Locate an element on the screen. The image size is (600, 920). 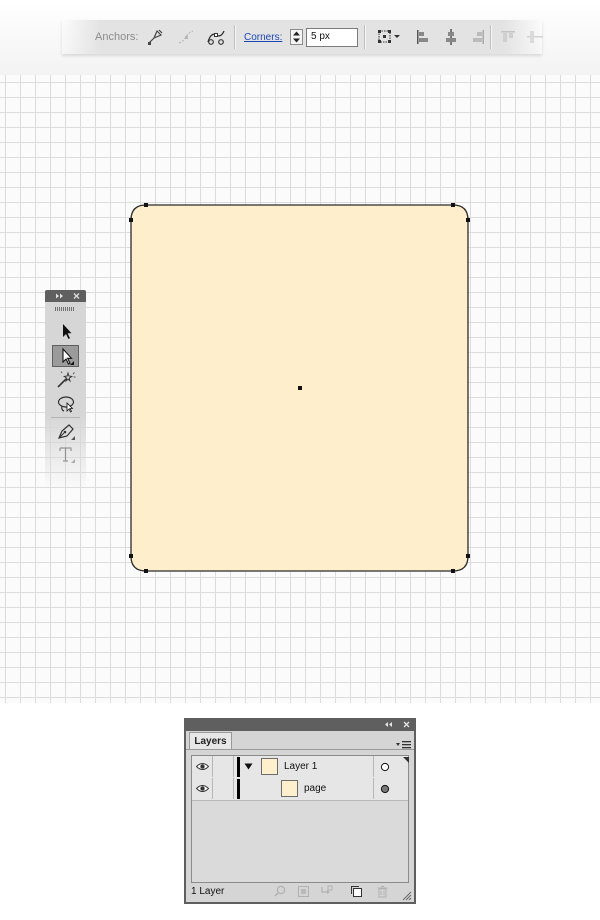
magic-wand-tool is located at coordinates (65, 380).